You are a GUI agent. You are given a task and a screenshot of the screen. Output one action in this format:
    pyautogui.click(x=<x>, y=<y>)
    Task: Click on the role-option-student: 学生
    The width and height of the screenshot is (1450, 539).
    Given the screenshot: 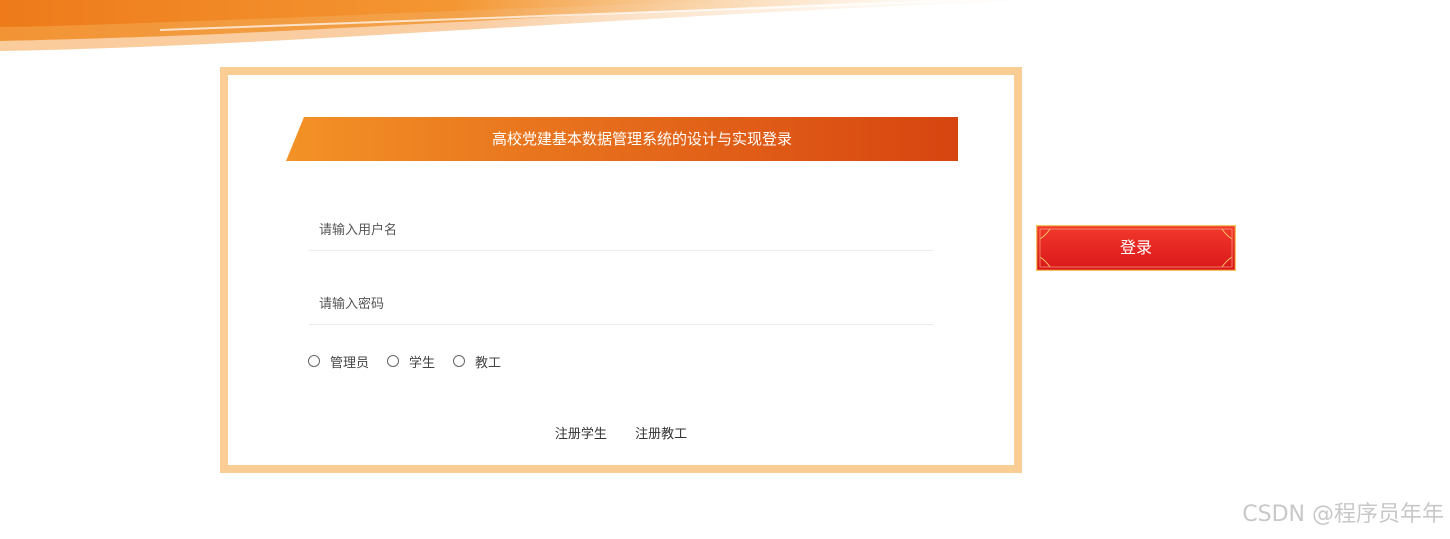 What is the action you would take?
    pyautogui.click(x=411, y=361)
    